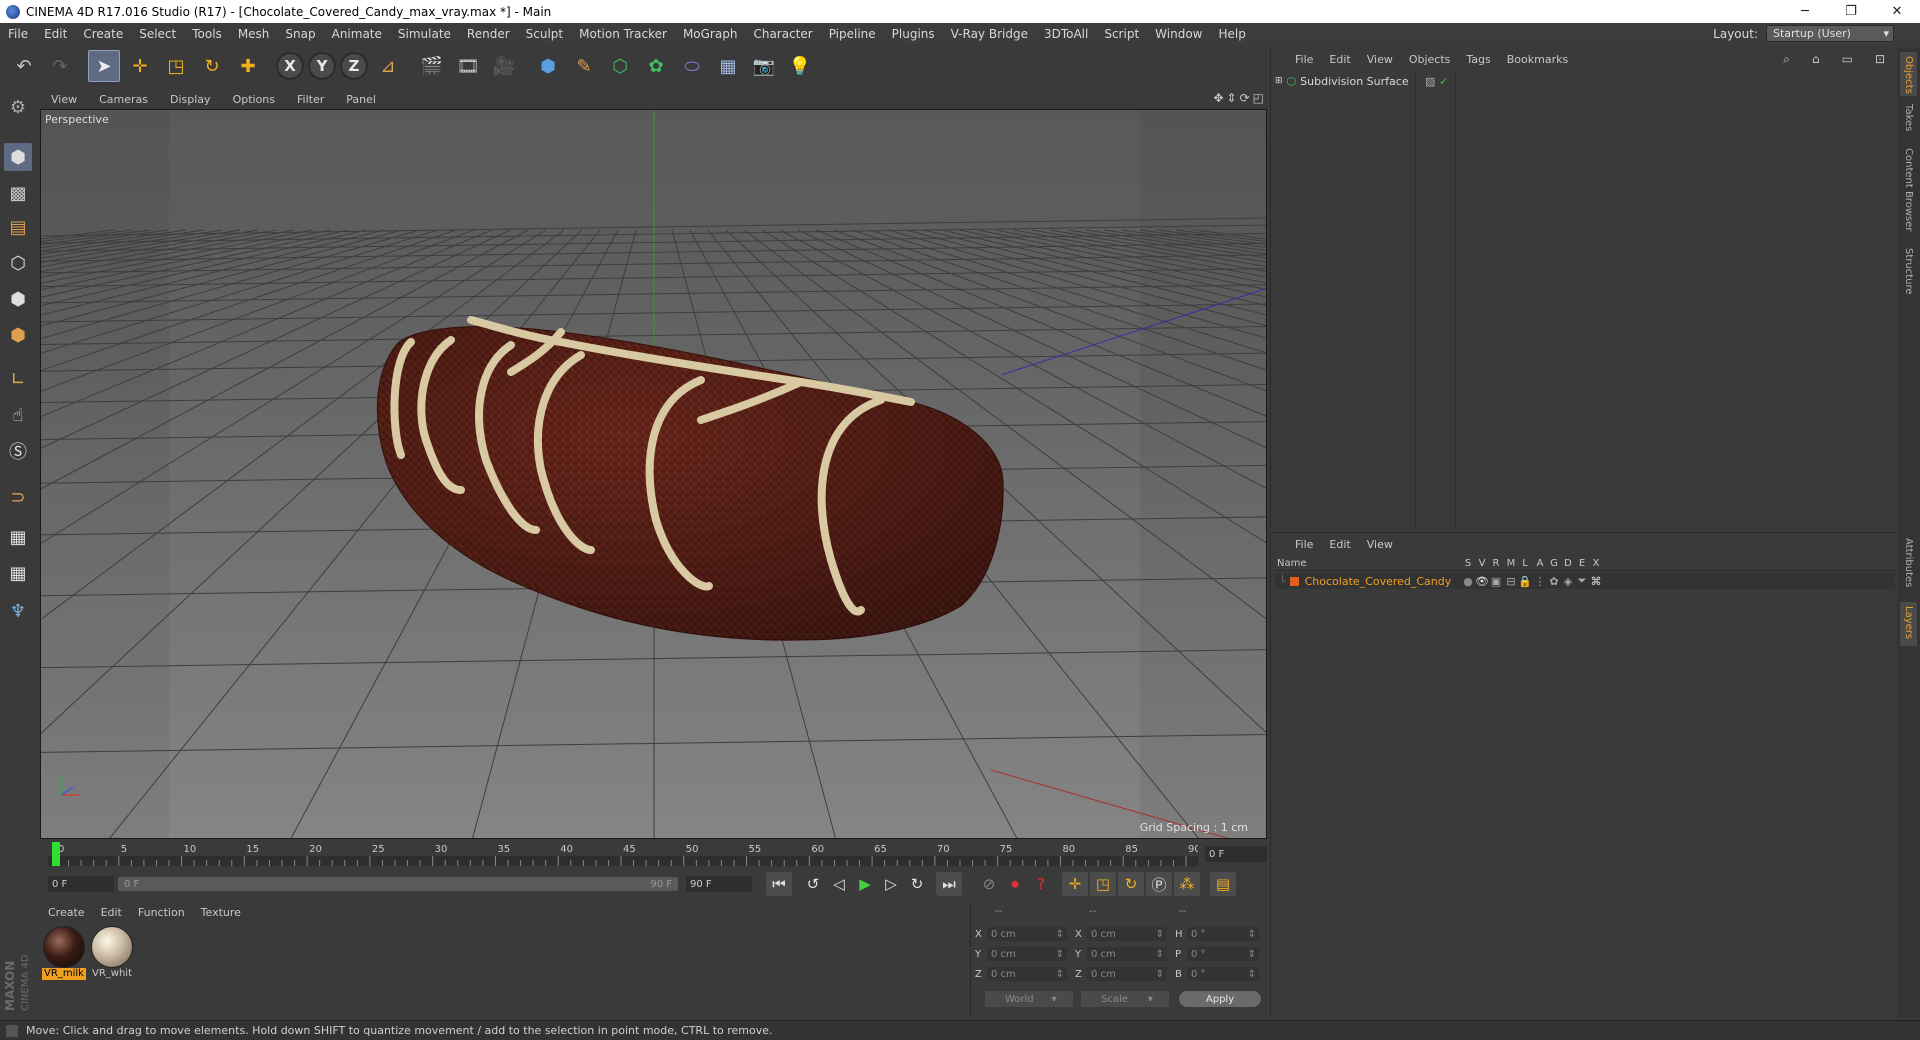  What do you see at coordinates (1075, 884) in the screenshot?
I see `key-position-icon: ✛` at bounding box center [1075, 884].